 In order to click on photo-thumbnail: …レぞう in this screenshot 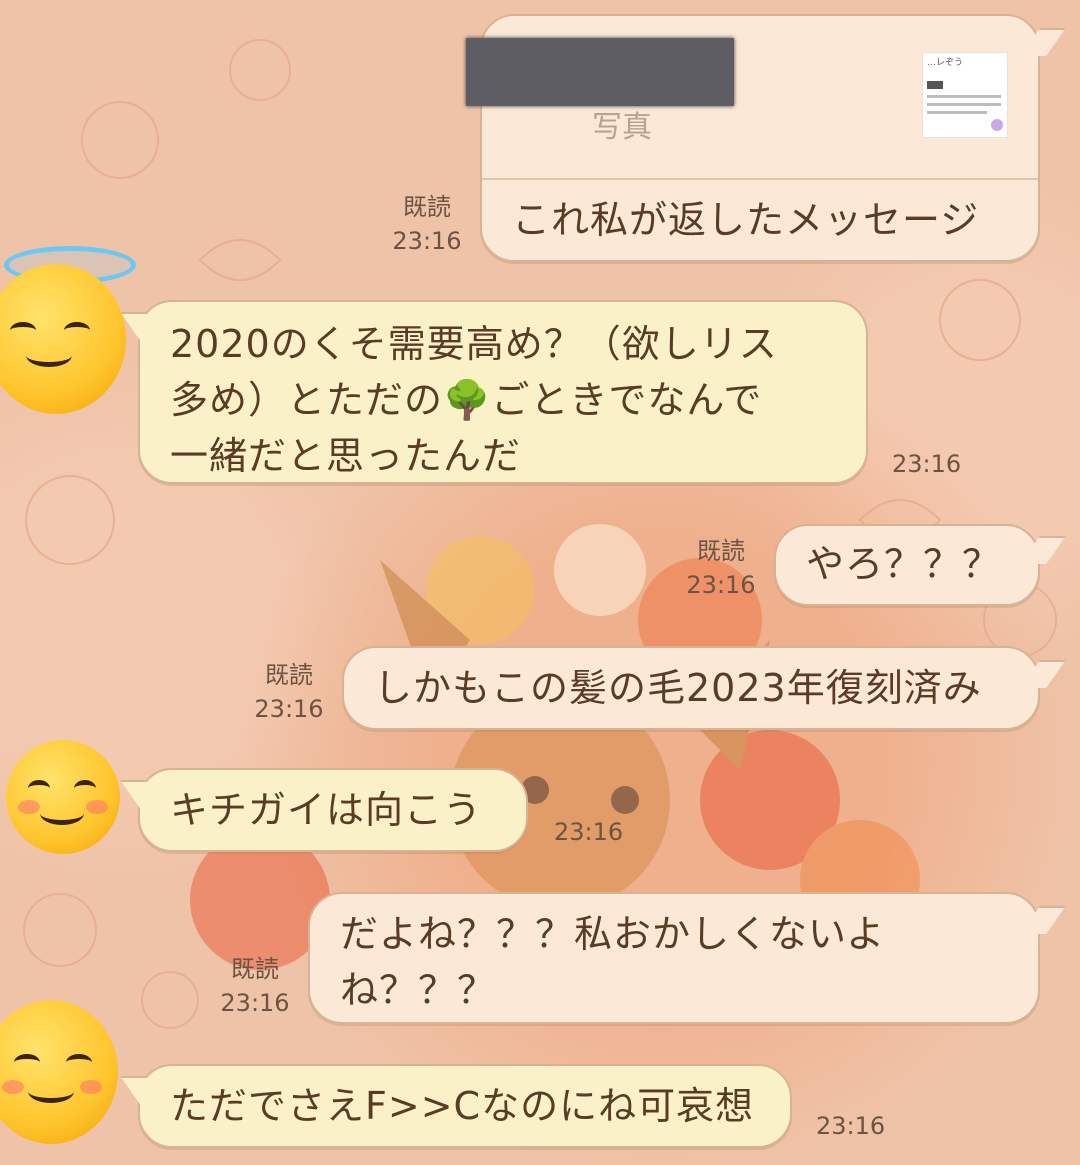, I will do `click(965, 95)`.